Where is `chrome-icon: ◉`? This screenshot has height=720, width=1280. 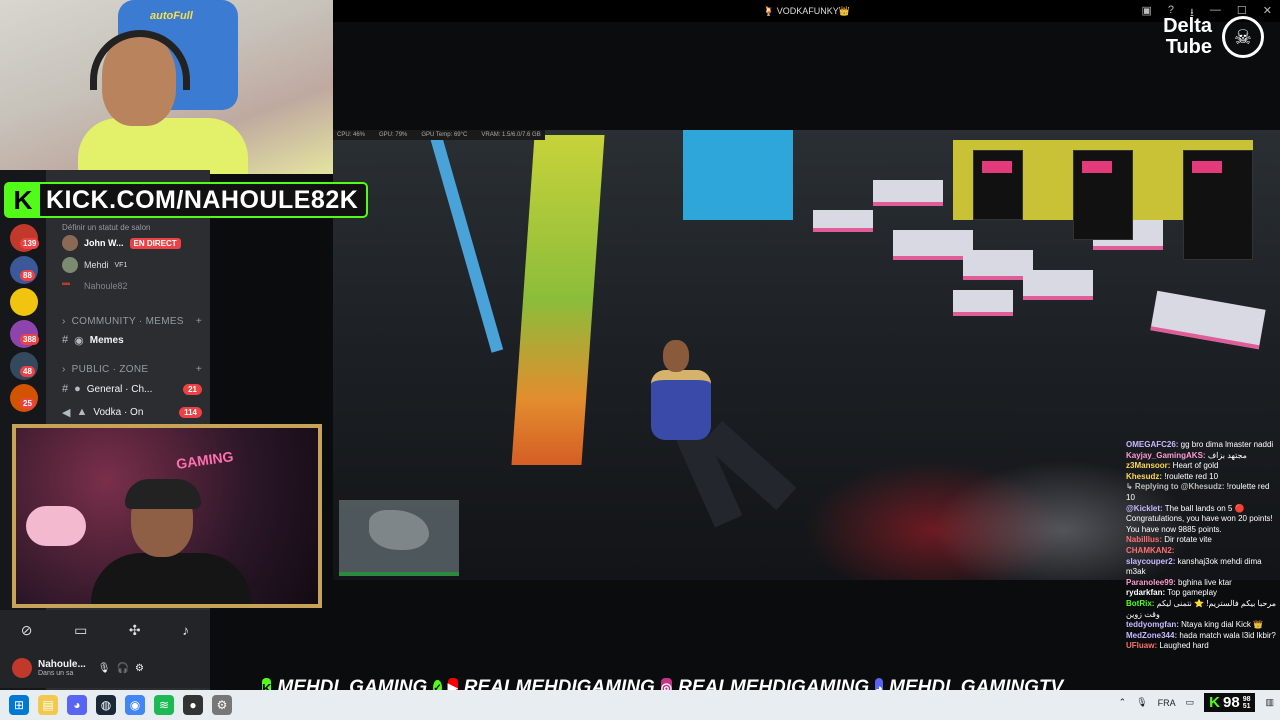
chrome-icon: ◉ is located at coordinates (135, 705).